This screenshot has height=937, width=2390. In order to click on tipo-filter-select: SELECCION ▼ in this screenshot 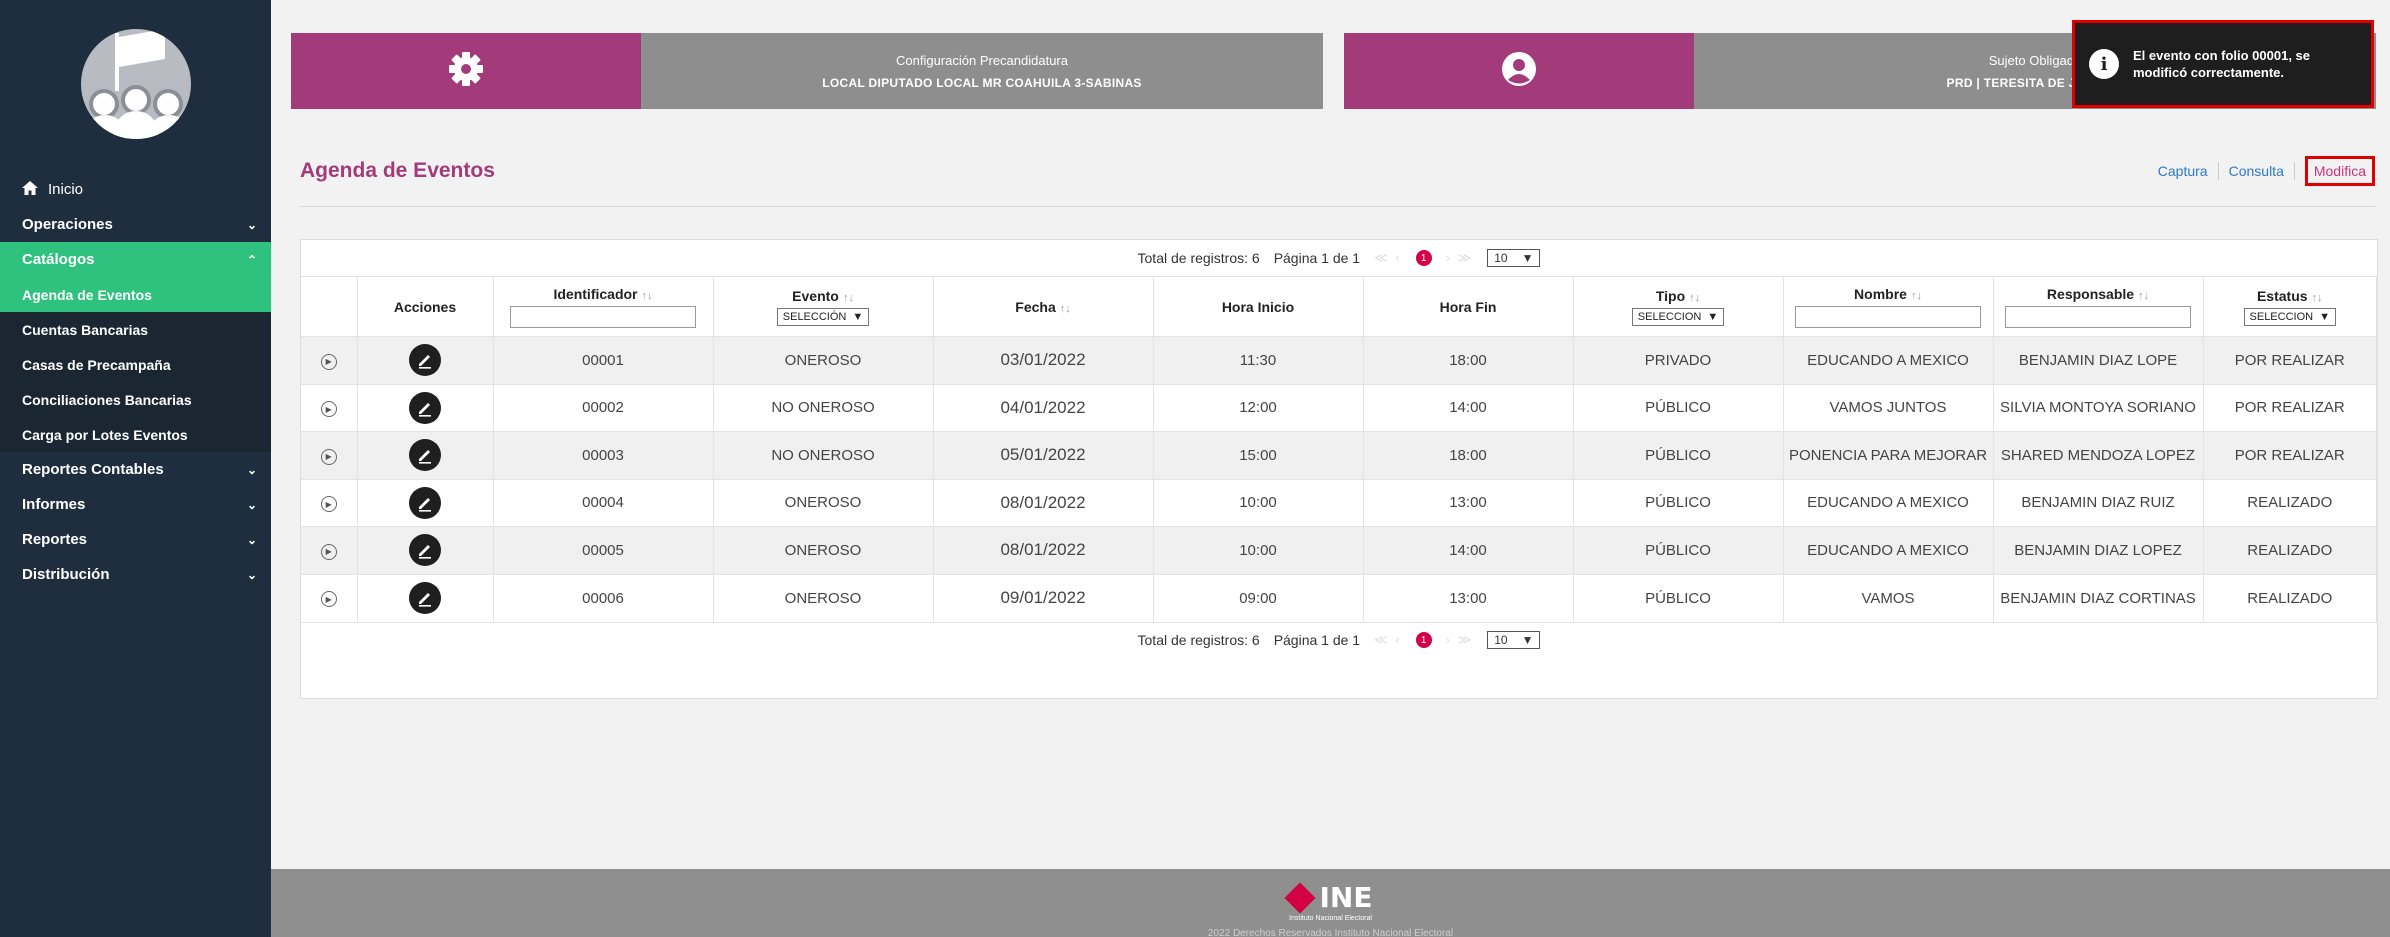, I will do `click(1678, 316)`.